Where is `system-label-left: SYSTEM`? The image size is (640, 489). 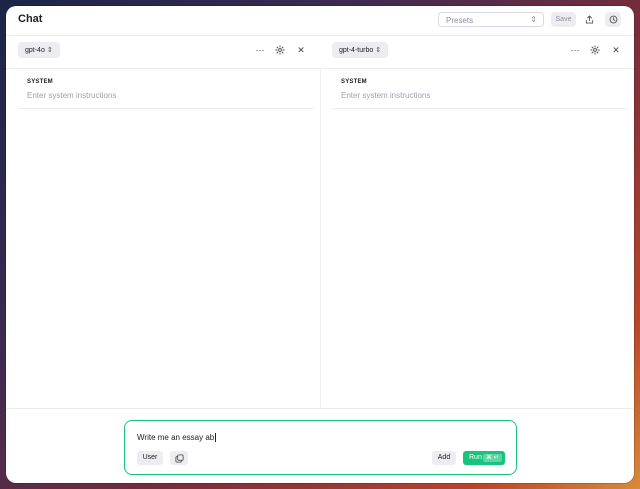 system-label-left: SYSTEM is located at coordinates (40, 82).